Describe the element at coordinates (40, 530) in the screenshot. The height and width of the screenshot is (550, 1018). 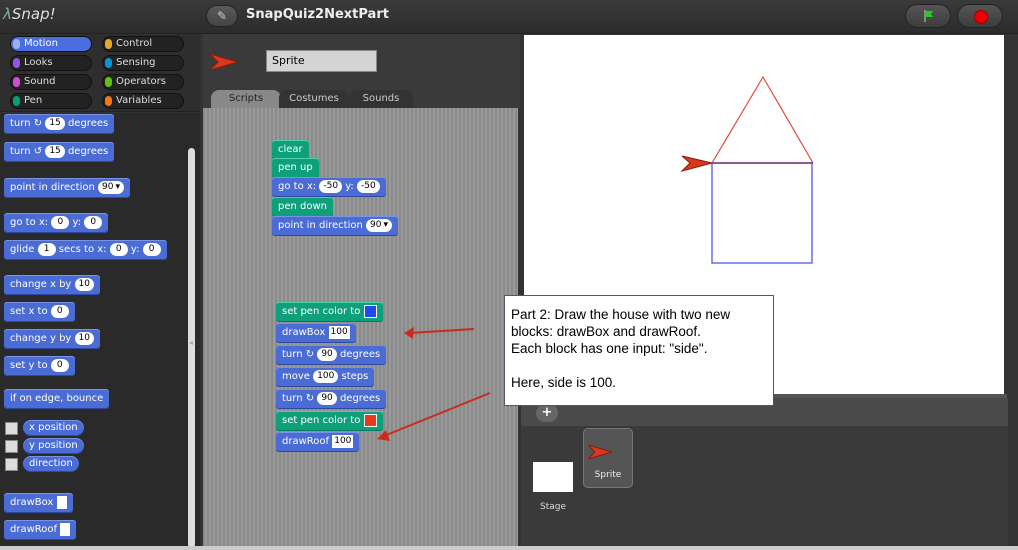
I see `palette-drawroof-block: drawRoof` at that location.